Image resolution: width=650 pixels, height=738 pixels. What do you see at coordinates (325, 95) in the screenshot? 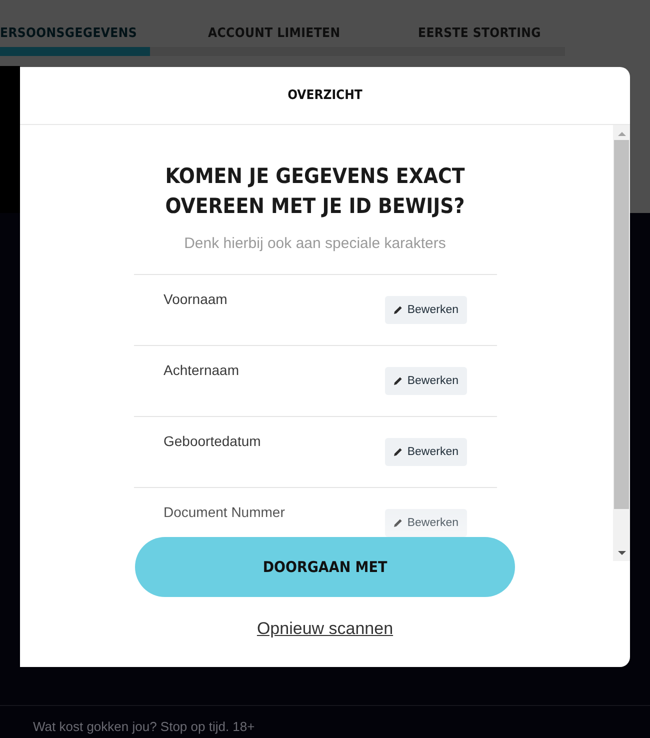
I see `modal-title: OVERZICHT` at bounding box center [325, 95].